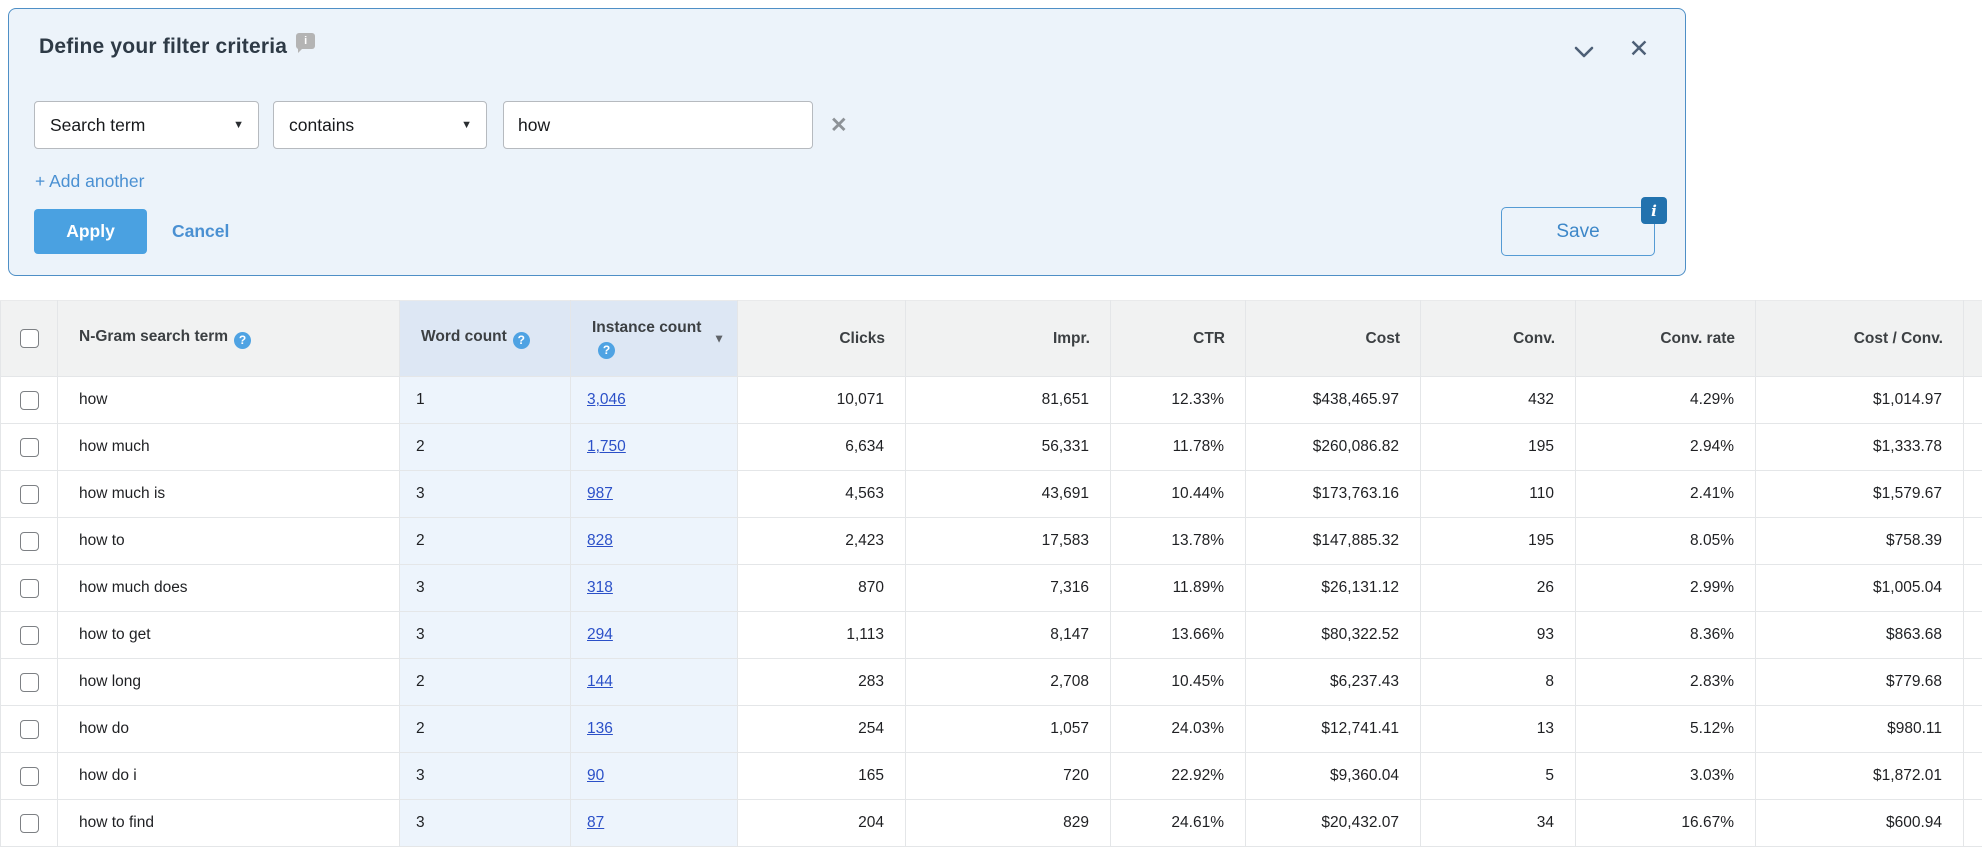  I want to click on cost-per-conv-cell: $863.68, so click(1859, 635).